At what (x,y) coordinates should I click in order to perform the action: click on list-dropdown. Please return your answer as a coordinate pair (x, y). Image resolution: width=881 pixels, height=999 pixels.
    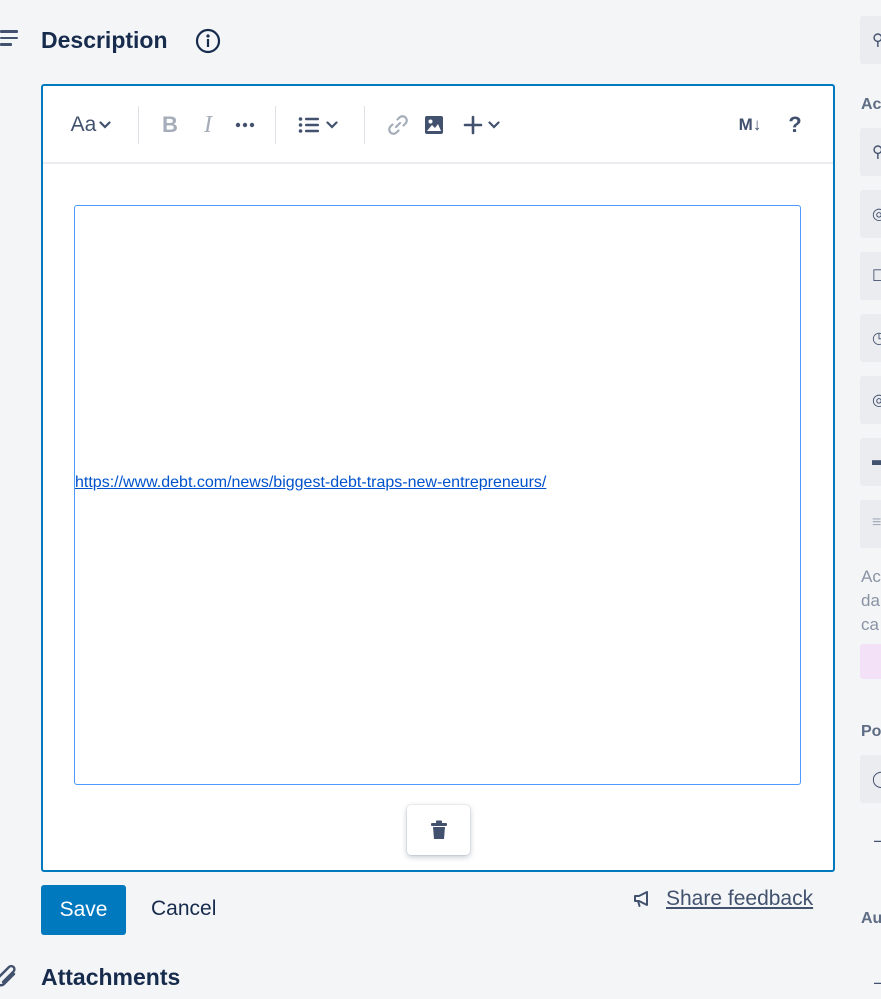
    Looking at the image, I should click on (318, 125).